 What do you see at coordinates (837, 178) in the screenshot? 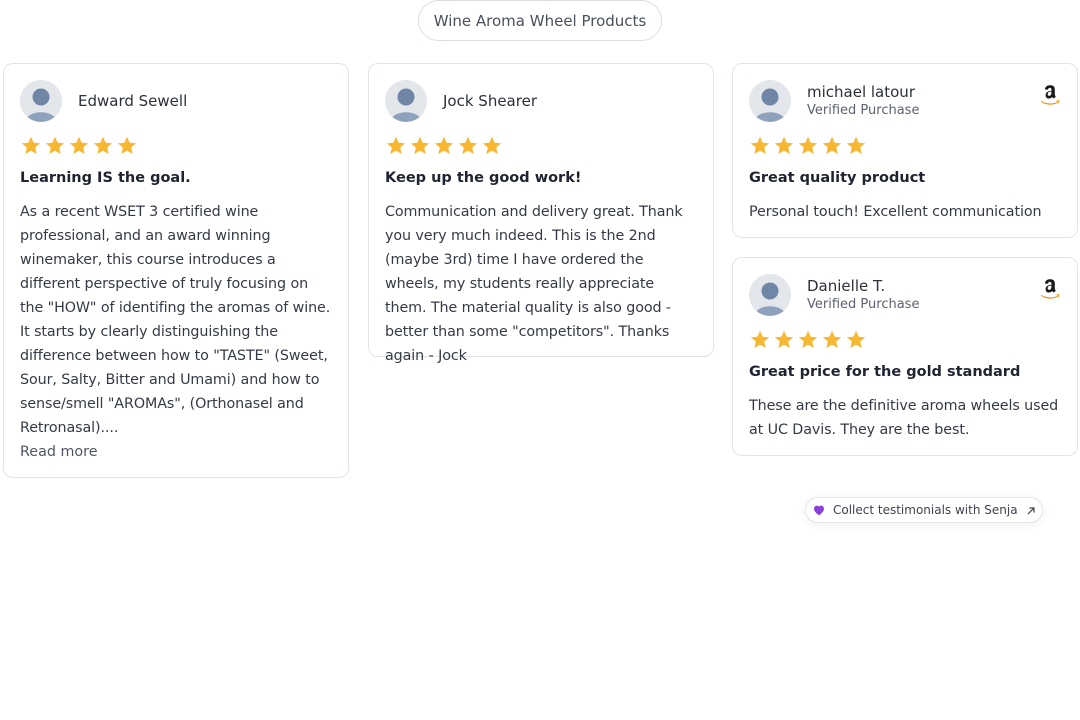
I see `review-title: Great quality product` at bounding box center [837, 178].